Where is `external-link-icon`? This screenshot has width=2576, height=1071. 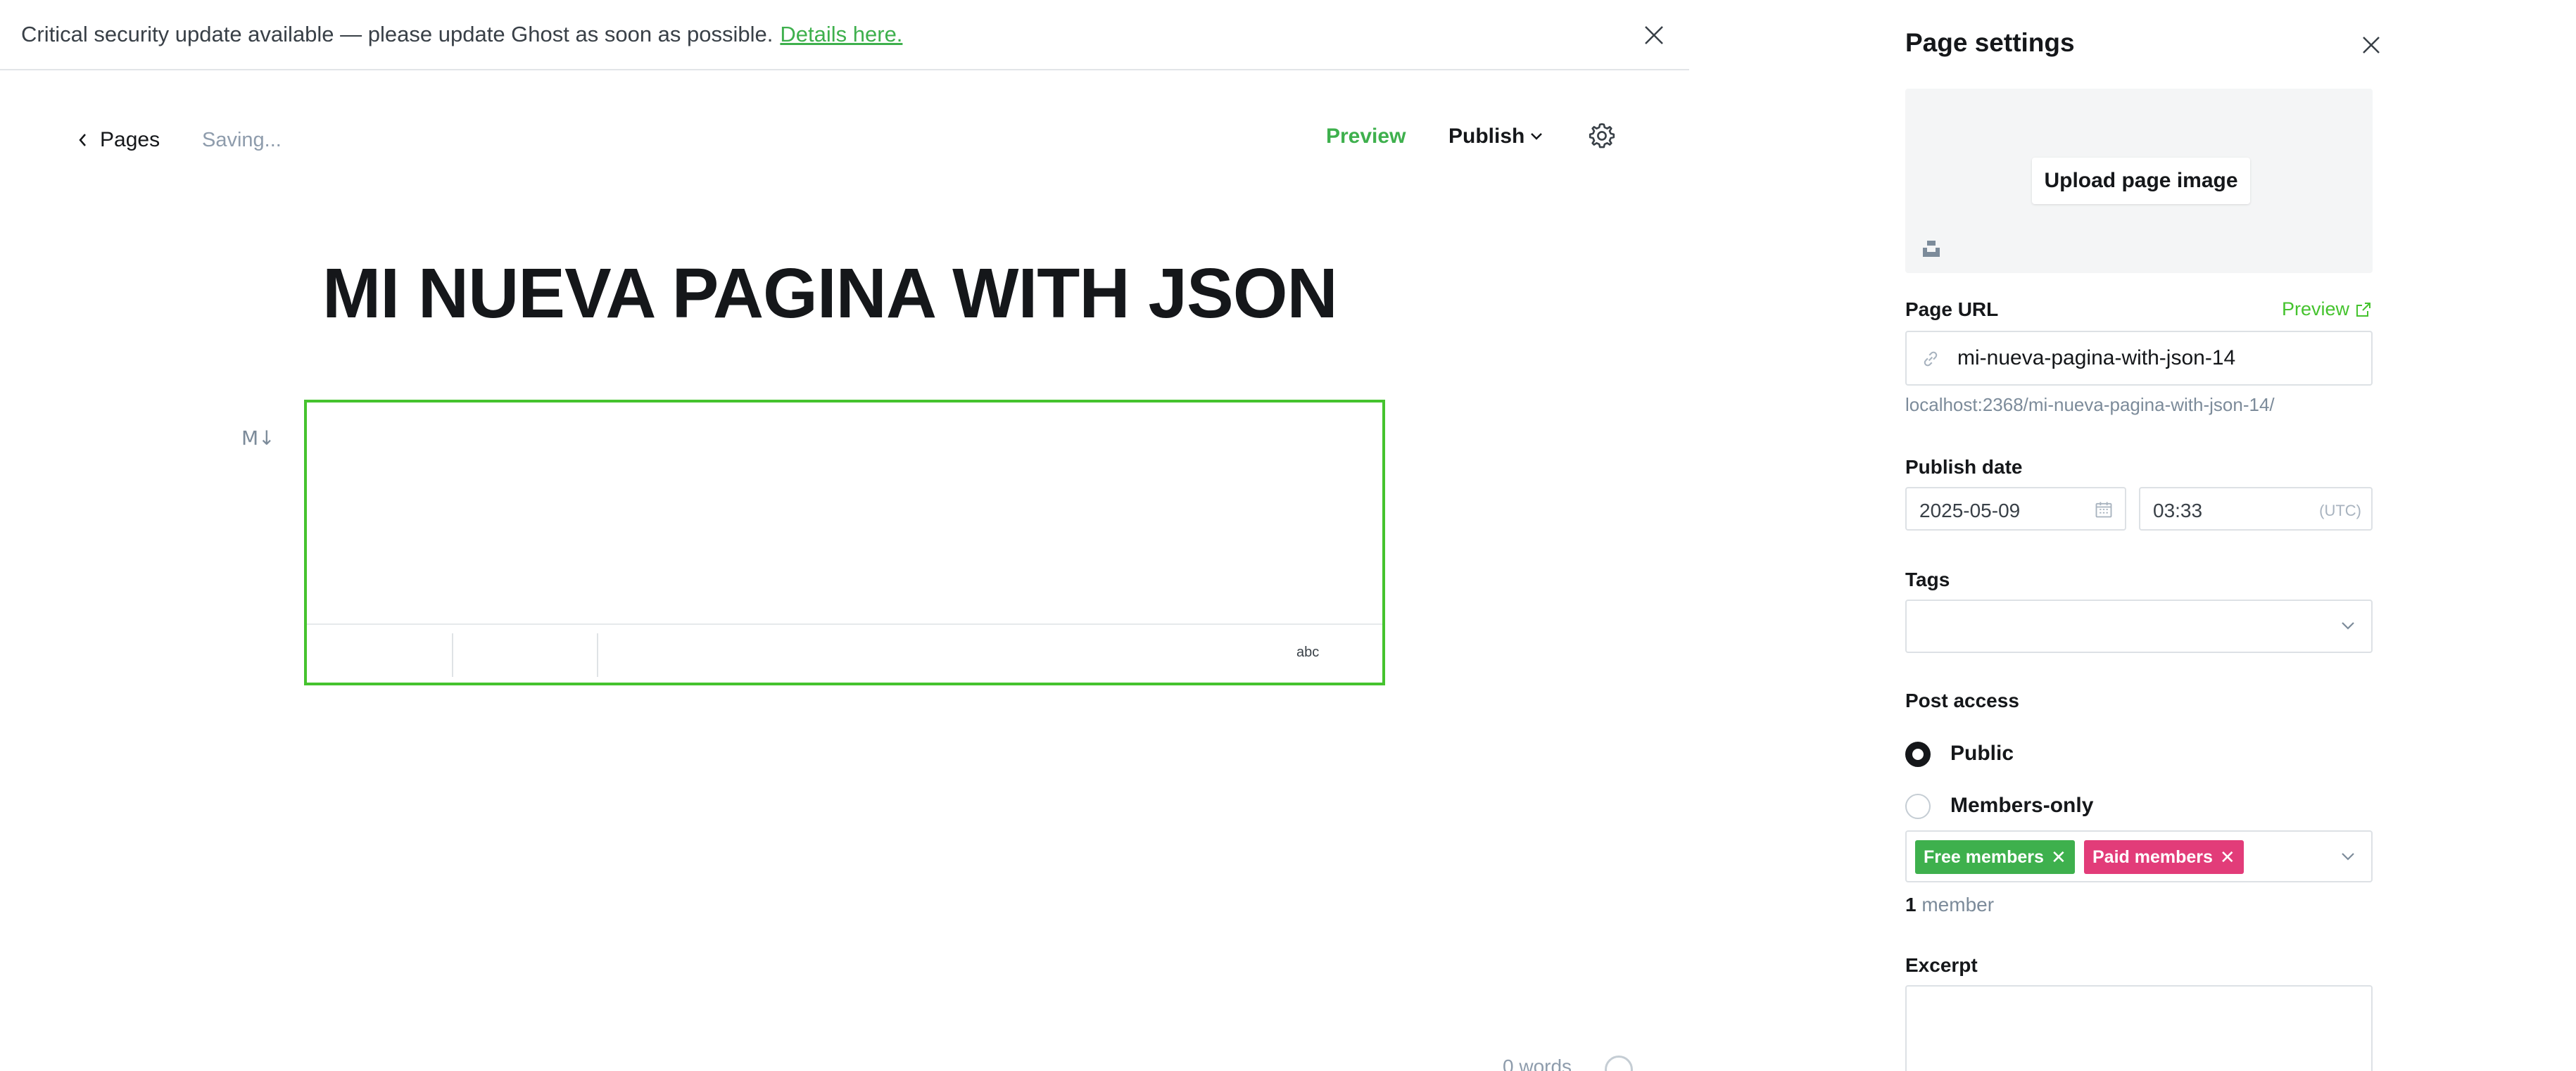 external-link-icon is located at coordinates (2363, 309).